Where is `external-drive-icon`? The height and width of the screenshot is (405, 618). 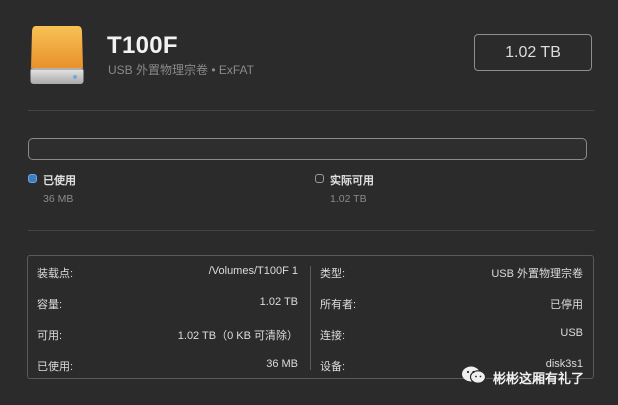
external-drive-icon is located at coordinates (57, 55).